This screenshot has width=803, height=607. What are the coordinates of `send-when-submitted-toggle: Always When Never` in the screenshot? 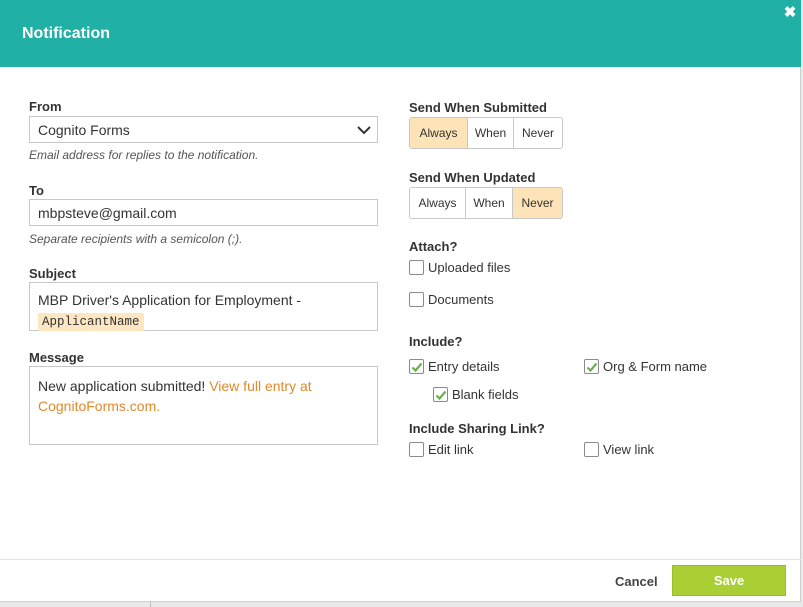 It's located at (486, 133).